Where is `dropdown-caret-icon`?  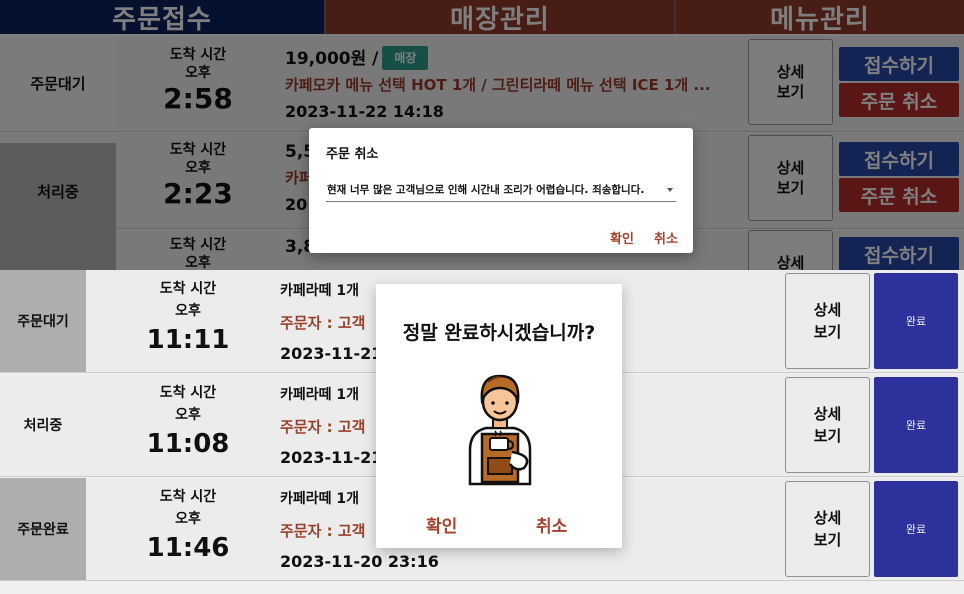 dropdown-caret-icon is located at coordinates (670, 190).